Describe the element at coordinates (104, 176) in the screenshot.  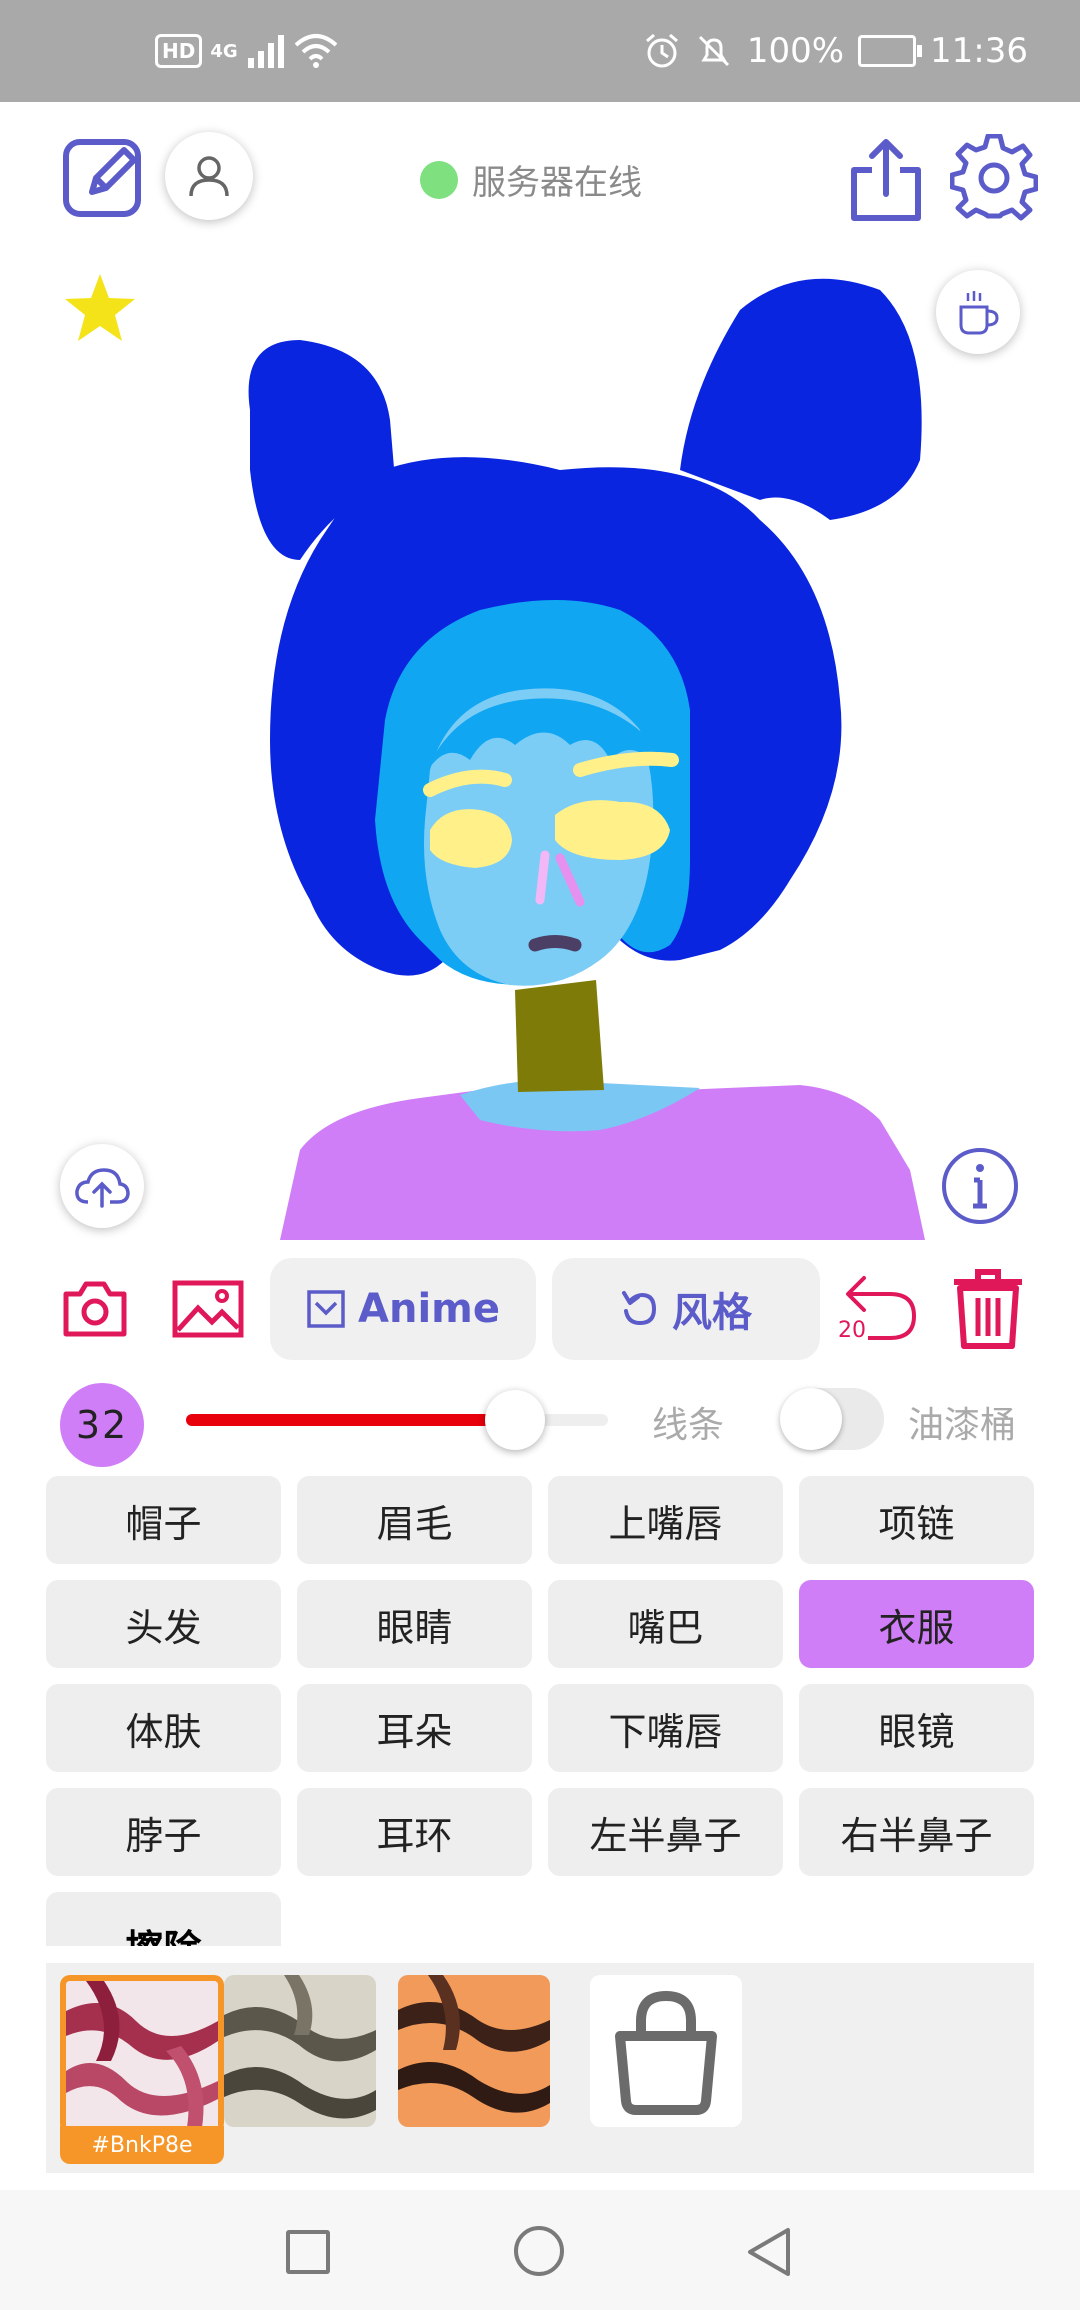
I see `edit-icon` at that location.